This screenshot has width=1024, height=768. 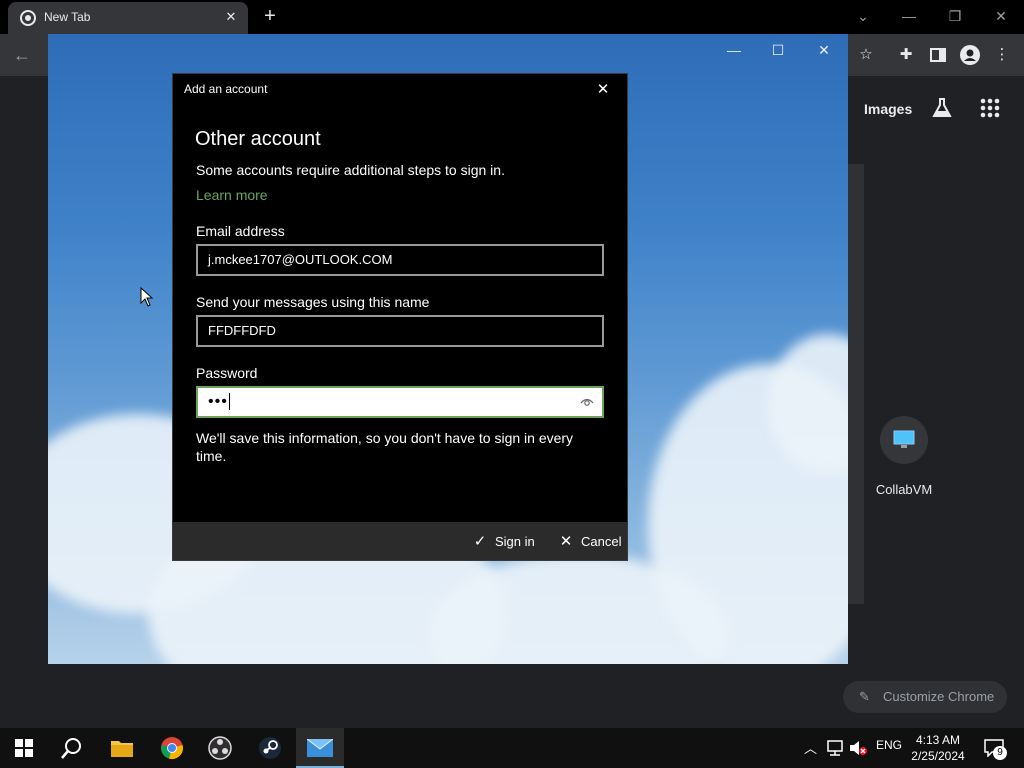 I want to click on tab-search-icon: ⌄, so click(x=863, y=16).